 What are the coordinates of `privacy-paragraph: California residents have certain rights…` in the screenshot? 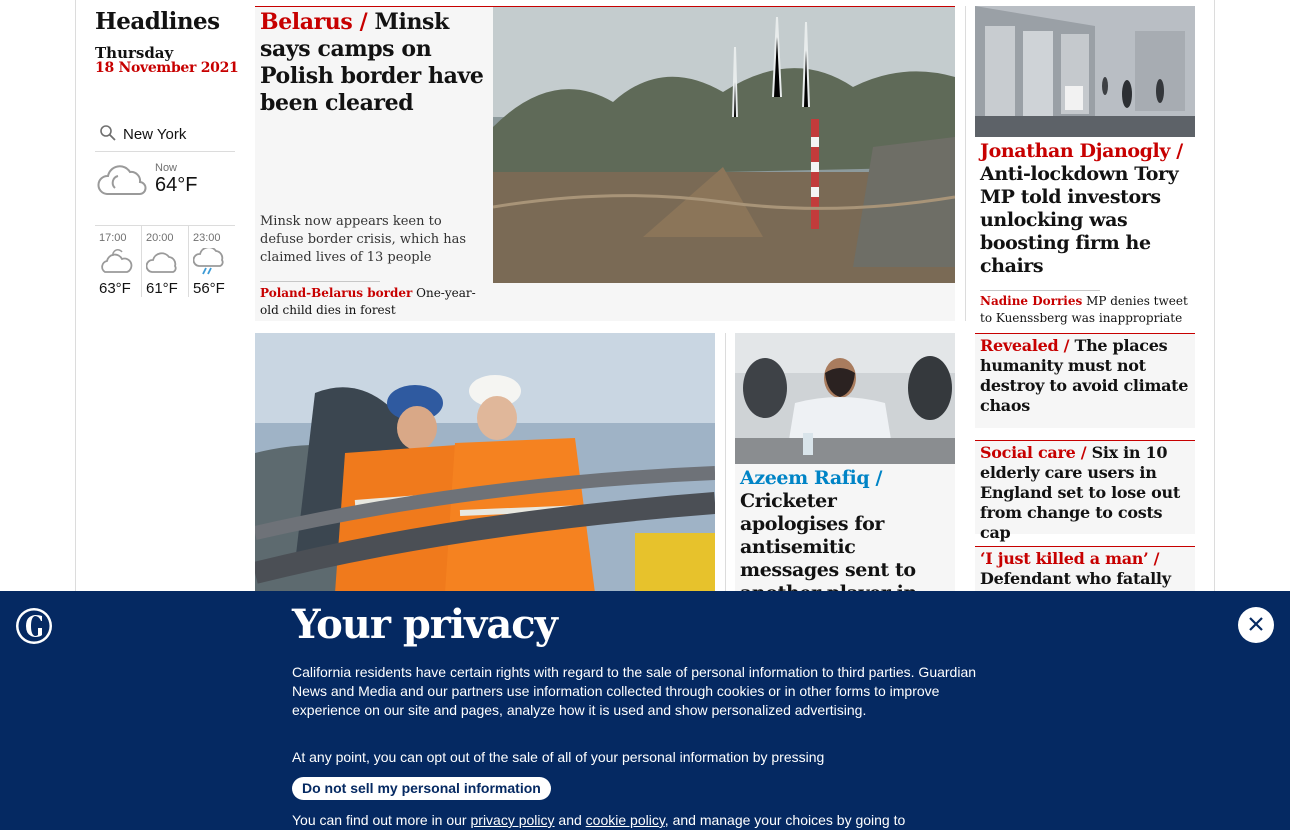 It's located at (634, 691).